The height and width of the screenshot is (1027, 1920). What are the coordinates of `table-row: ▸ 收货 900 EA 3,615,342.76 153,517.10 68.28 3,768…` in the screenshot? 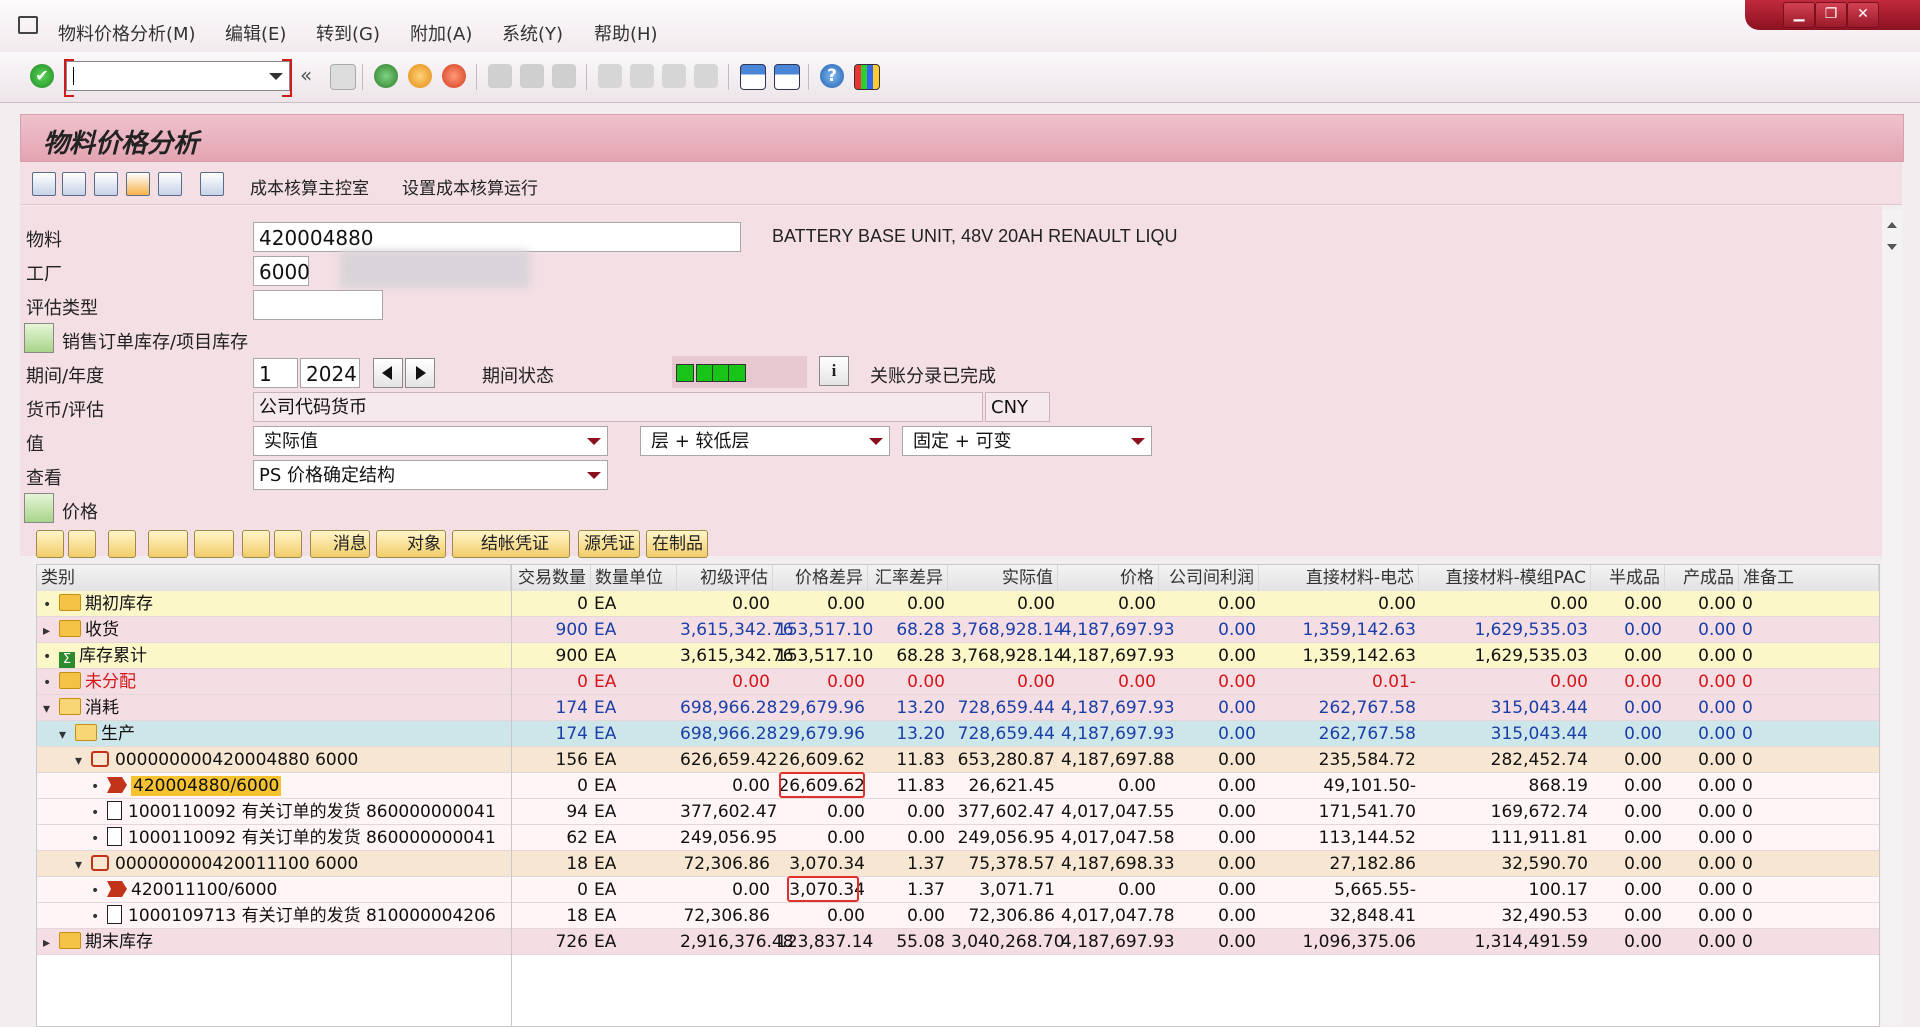 It's located at (958, 630).